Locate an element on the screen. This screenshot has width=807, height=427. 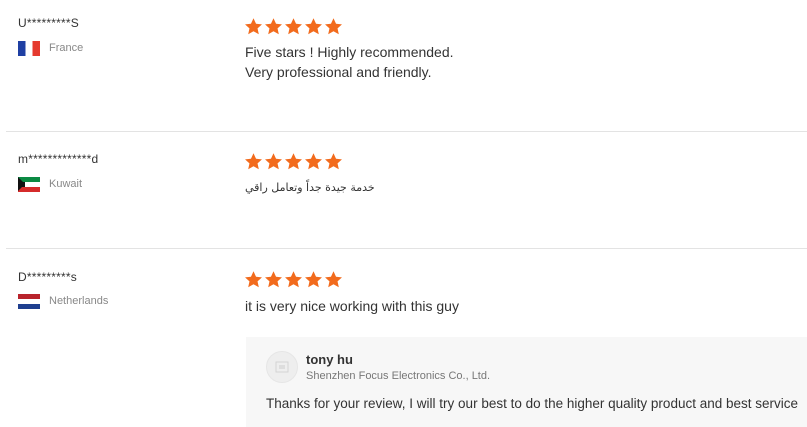
reviewer-country: Netherlands is located at coordinates (63, 301).